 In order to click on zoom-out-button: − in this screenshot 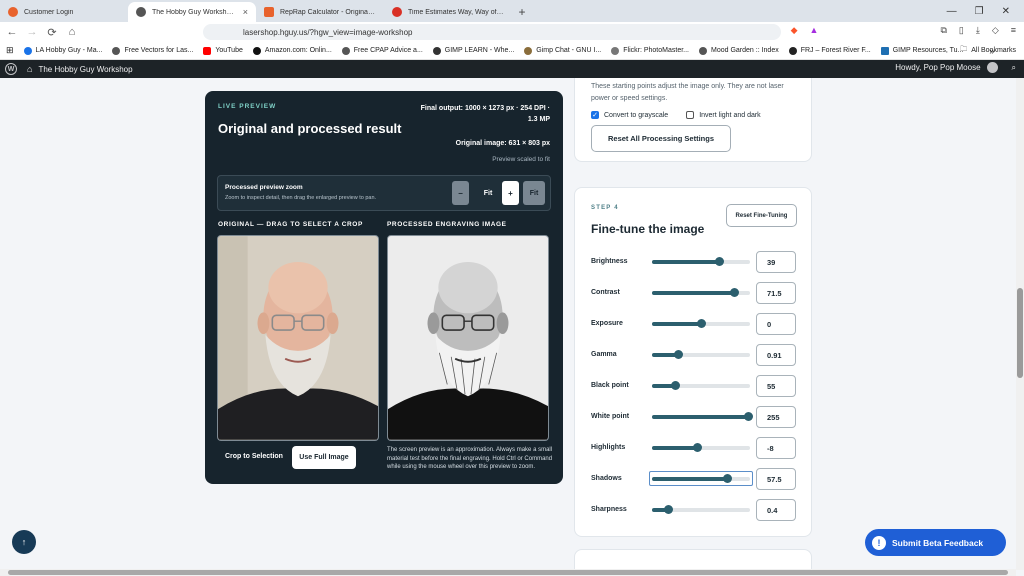, I will do `click(460, 193)`.